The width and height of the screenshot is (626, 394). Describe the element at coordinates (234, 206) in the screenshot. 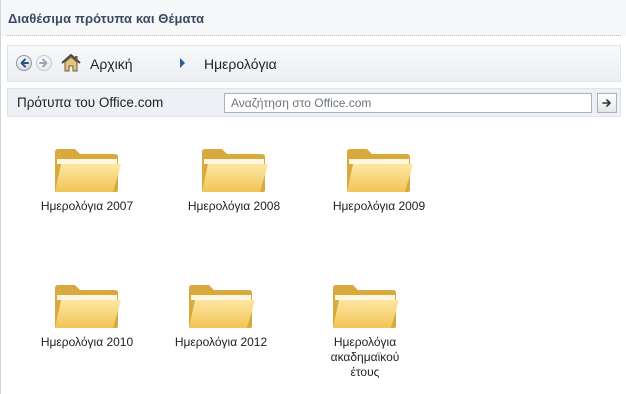

I see `folder-label: Ημερολόγια 2008` at that location.